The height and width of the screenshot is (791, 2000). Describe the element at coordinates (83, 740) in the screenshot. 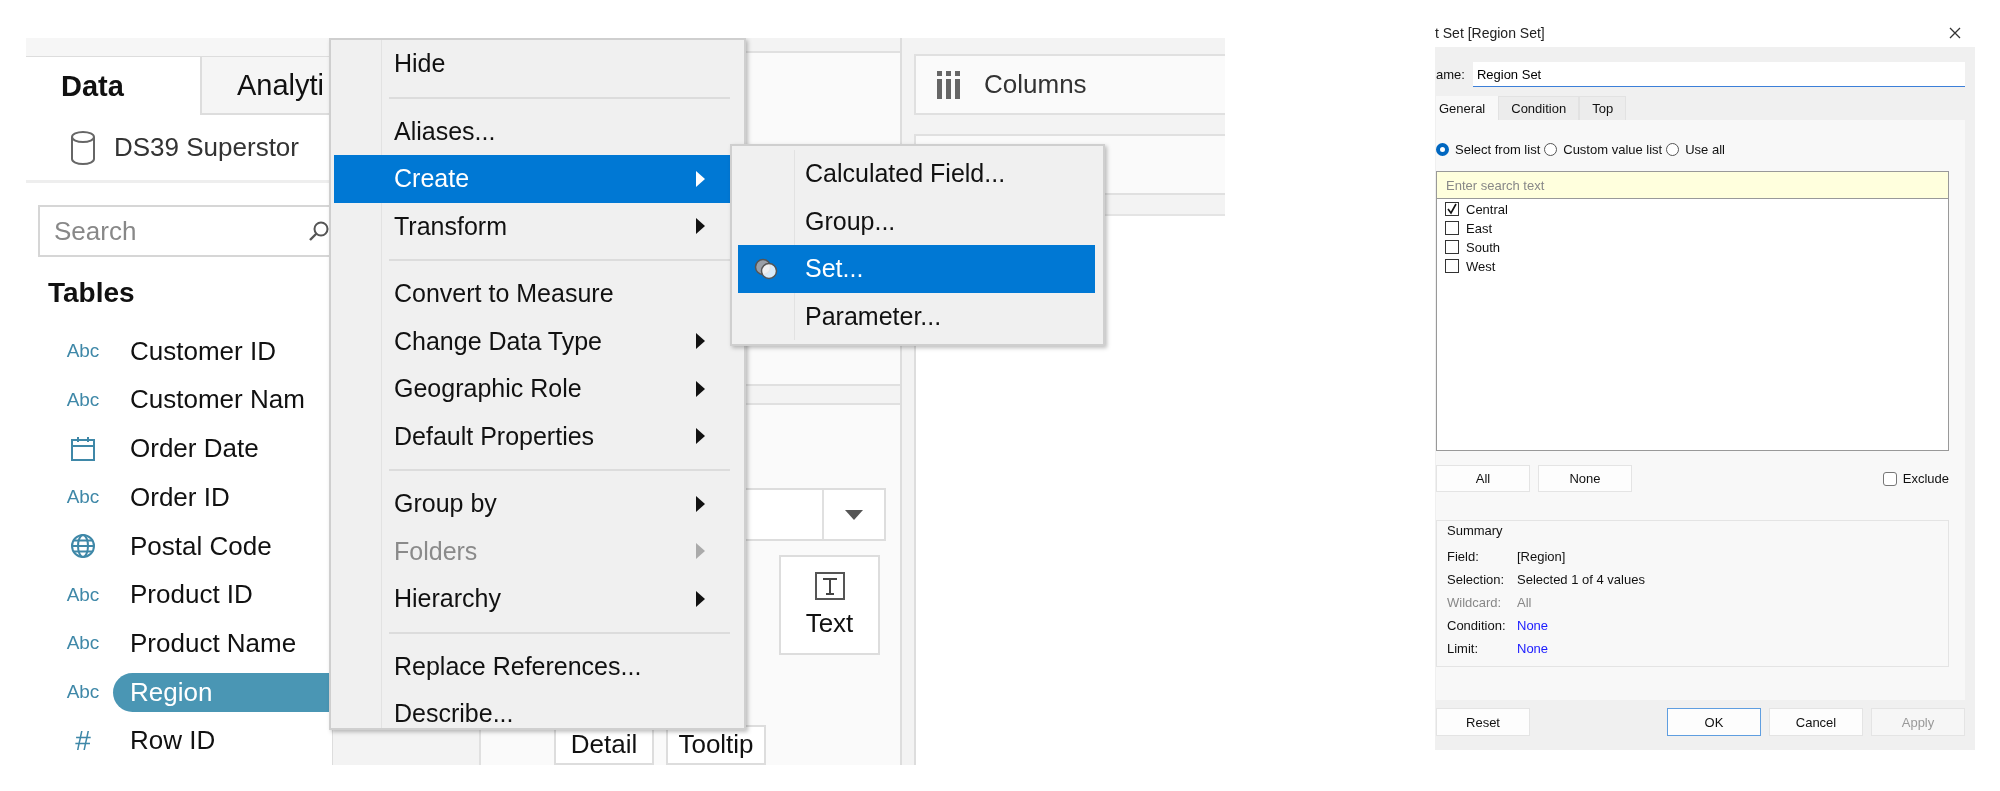

I see `number-type-icon: #` at that location.